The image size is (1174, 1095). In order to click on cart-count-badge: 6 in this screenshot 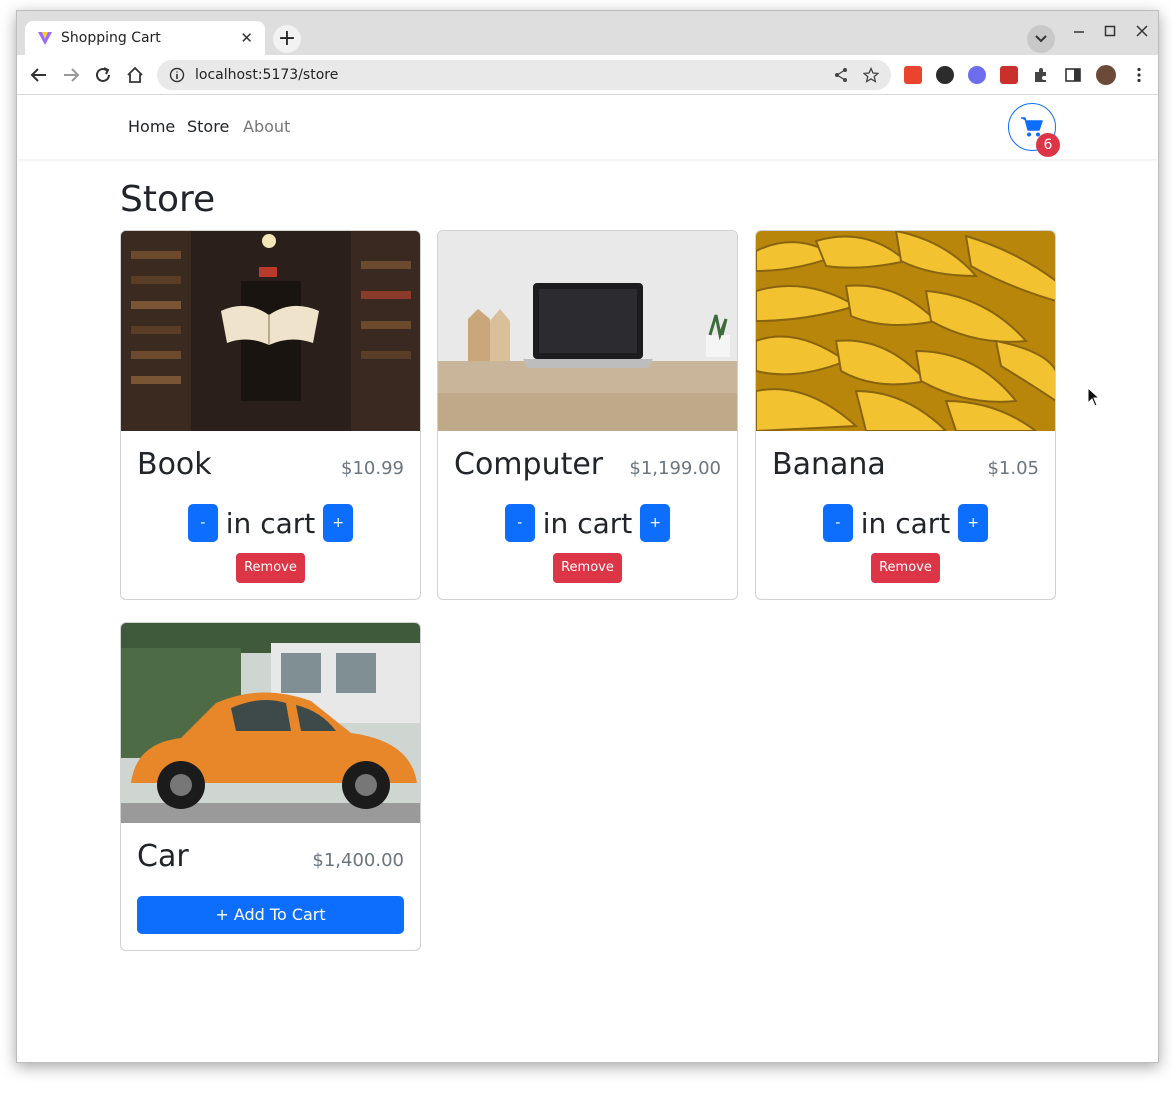, I will do `click(1048, 145)`.